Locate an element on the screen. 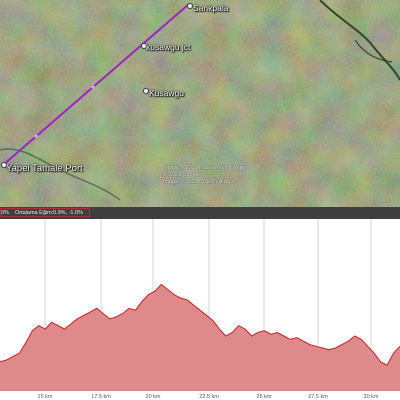  place-label-sankpala: Sankpala is located at coordinates (210, 8).